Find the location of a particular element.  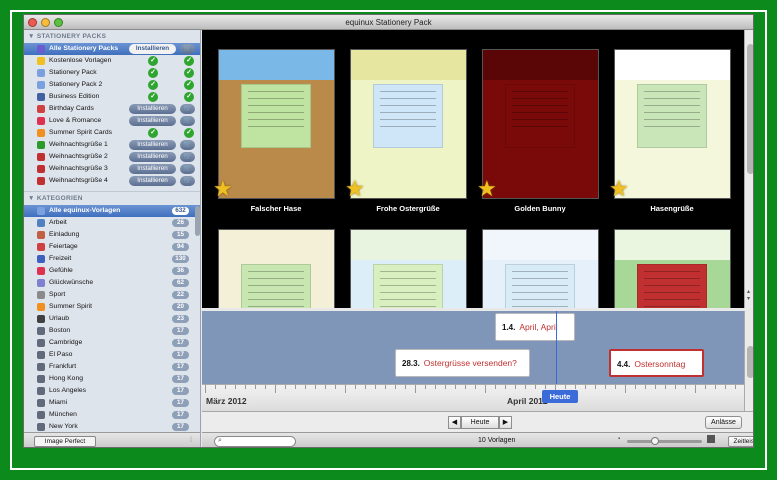

sidebar-category-label: Boston is located at coordinates (60, 330).